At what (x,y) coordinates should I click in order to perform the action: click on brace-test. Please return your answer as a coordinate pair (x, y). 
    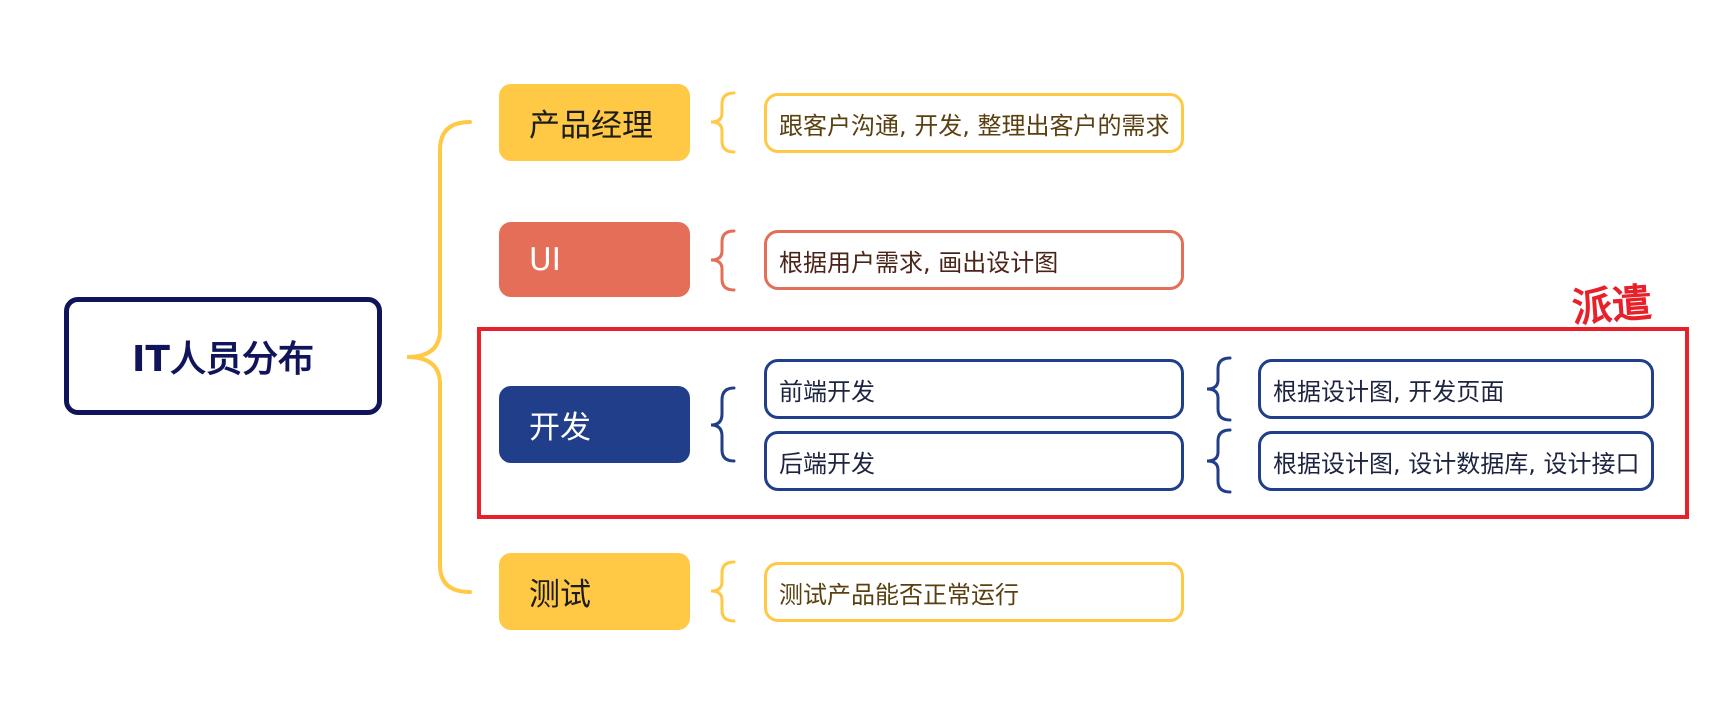
    Looking at the image, I should click on (723, 591).